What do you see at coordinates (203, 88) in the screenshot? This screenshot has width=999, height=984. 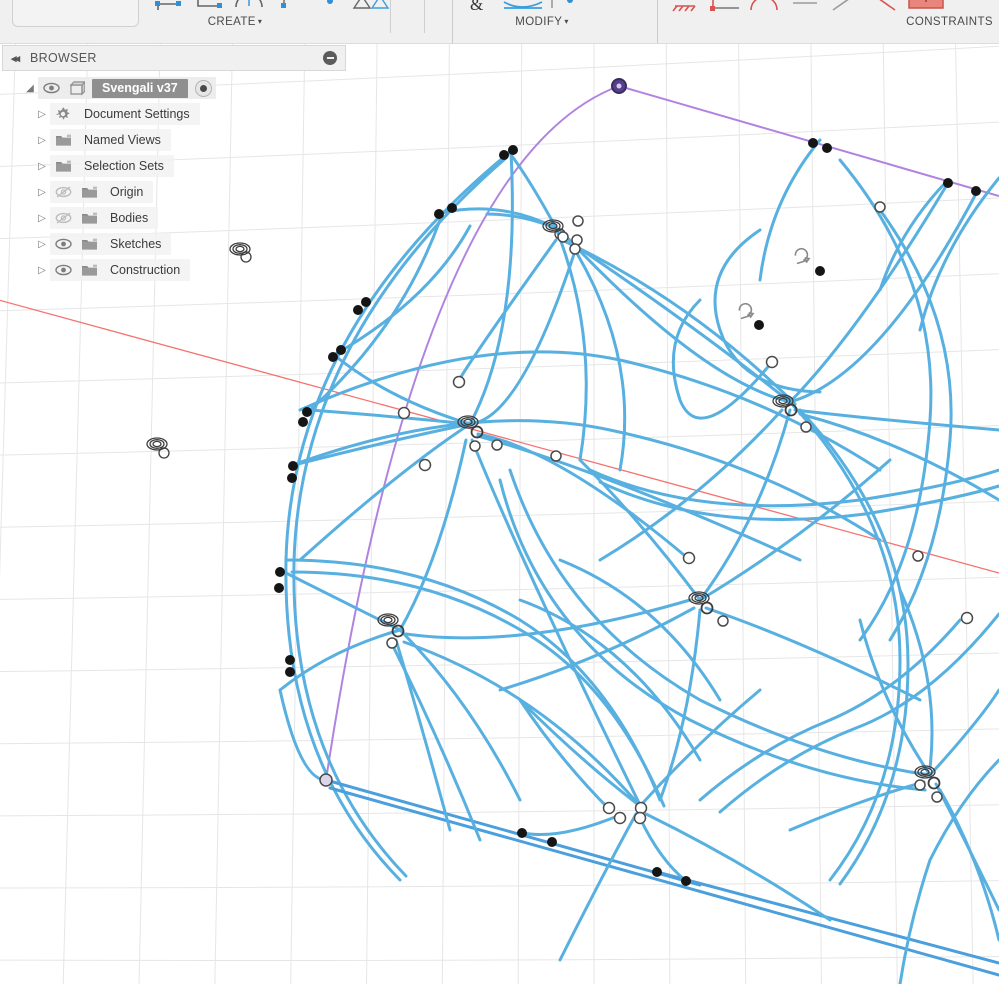 I see `radio-active-icon` at bounding box center [203, 88].